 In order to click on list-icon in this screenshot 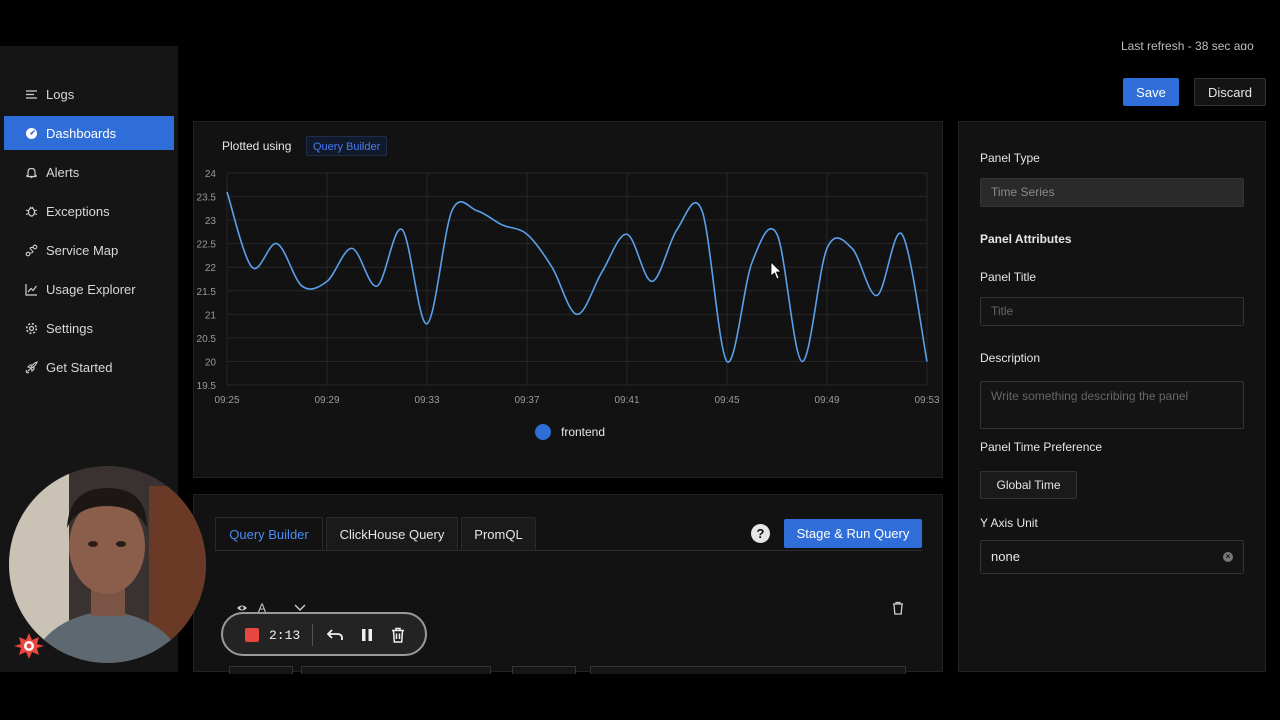, I will do `click(31, 94)`.